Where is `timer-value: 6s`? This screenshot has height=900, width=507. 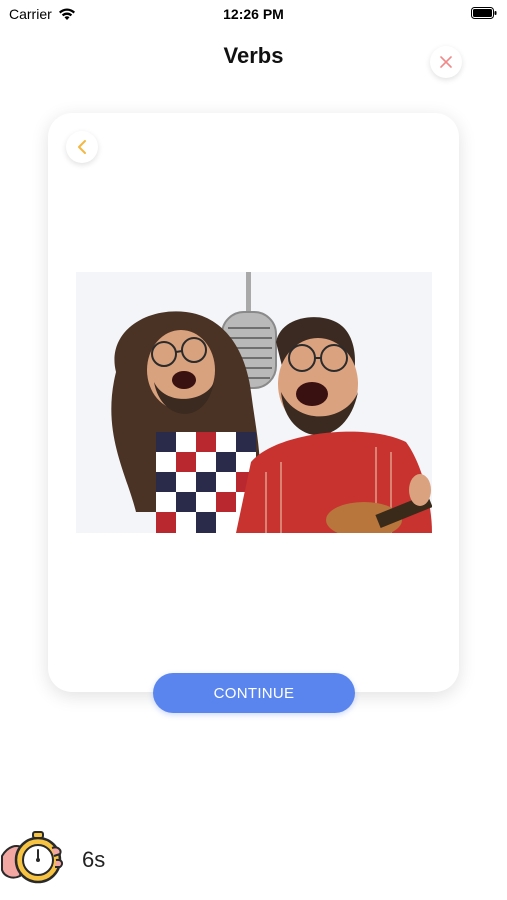
timer-value: 6s is located at coordinates (94, 859).